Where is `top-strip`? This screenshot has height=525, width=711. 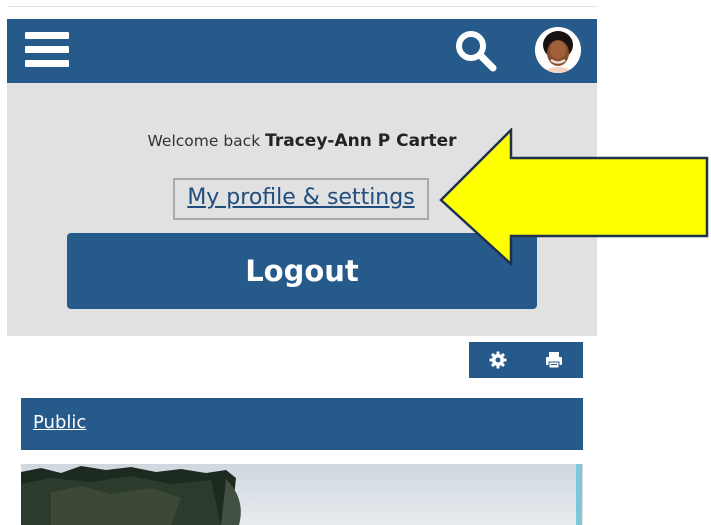 top-strip is located at coordinates (302, 3).